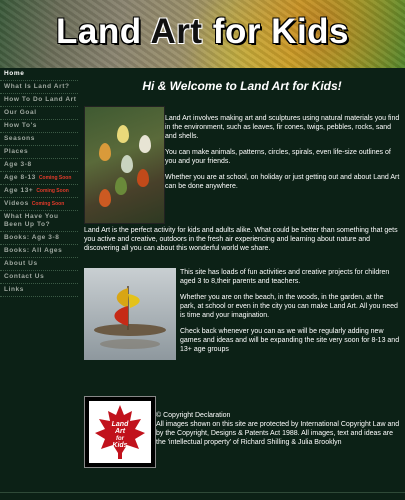 This screenshot has height=500, width=405. I want to click on page-heading: Hi & Welcome to Land Art for Kids!, so click(242, 86).